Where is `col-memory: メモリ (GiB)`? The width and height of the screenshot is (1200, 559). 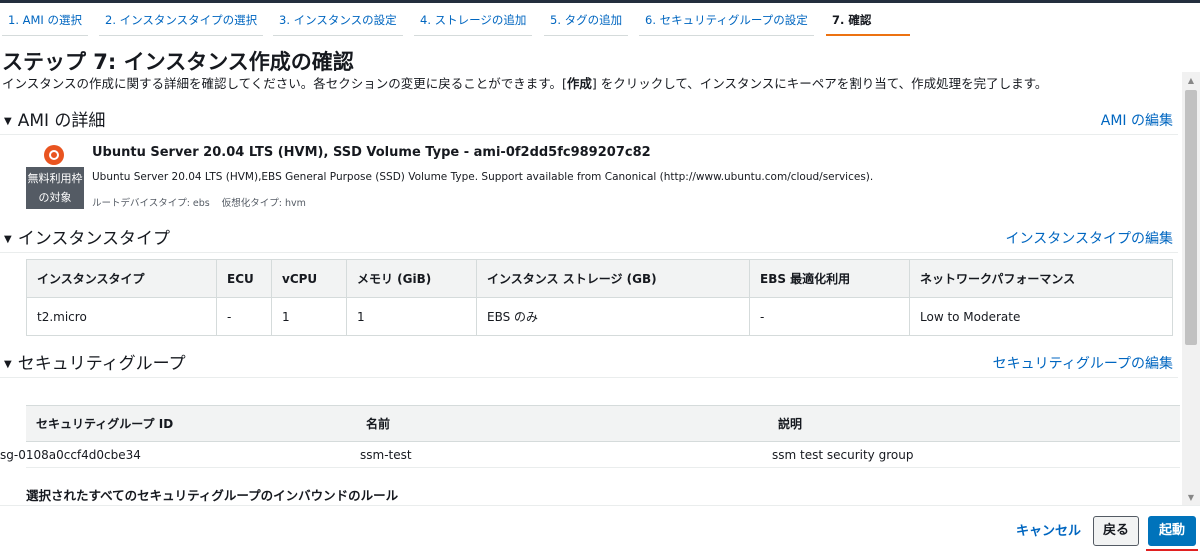
col-memory: メモリ (GiB) is located at coordinates (411, 278).